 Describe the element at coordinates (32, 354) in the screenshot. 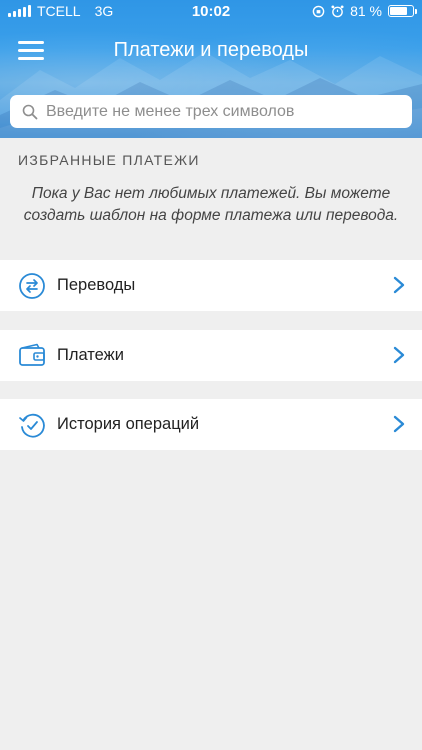

I see `wallet-icon` at that location.